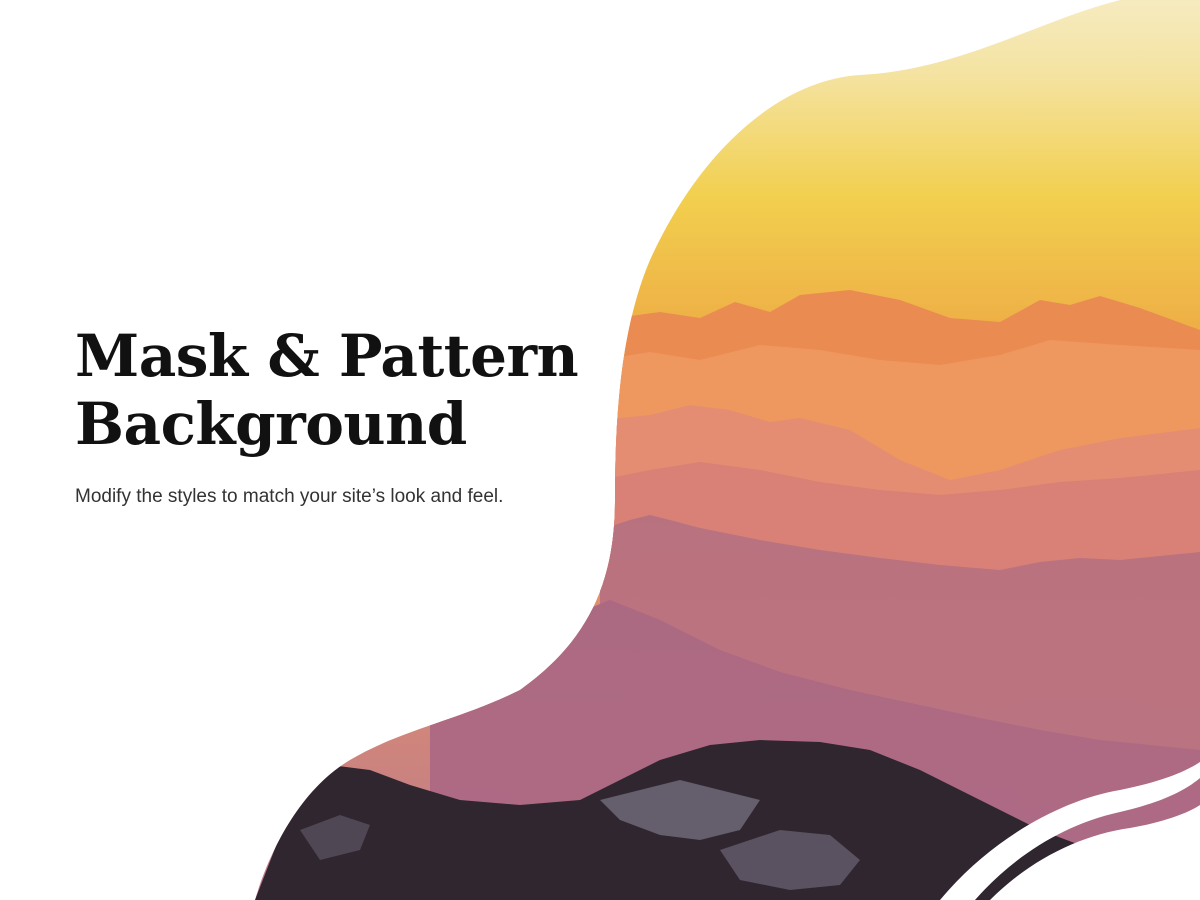 The image size is (1200, 900). I want to click on title-line-1: Mask & Pattern, so click(327, 356).